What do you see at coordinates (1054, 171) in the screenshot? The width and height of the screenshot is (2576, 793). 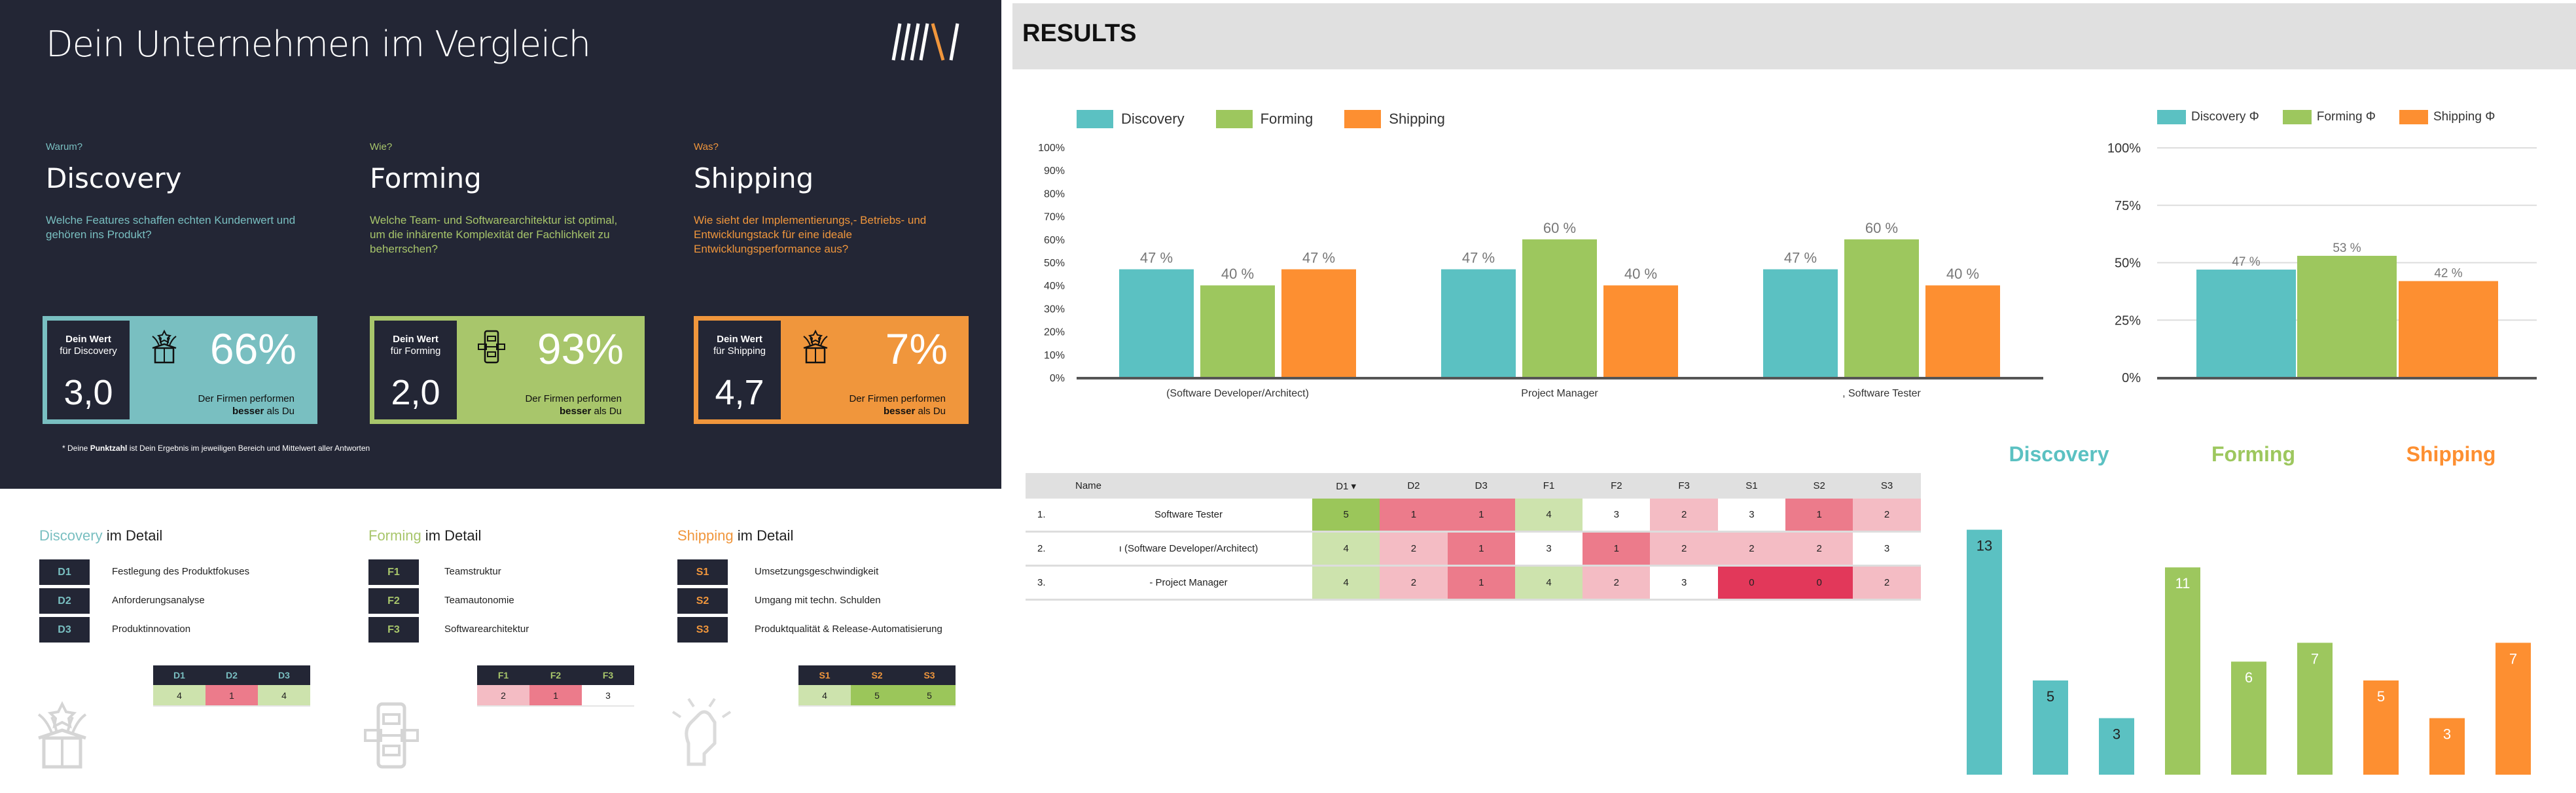 I see `y-tick-label: 90%` at bounding box center [1054, 171].